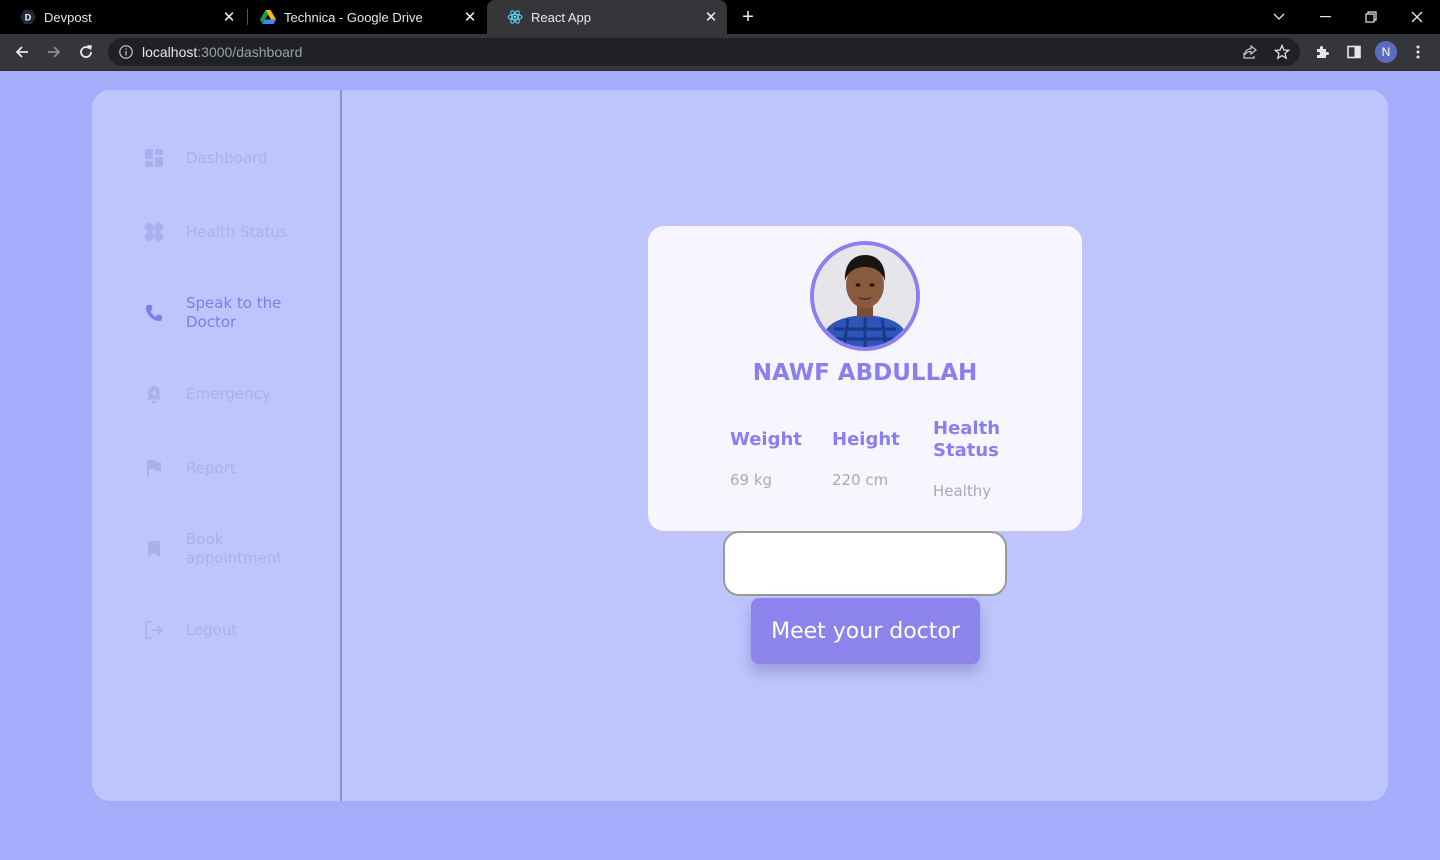 The image size is (1440, 860). What do you see at coordinates (866, 439) in the screenshot?
I see `height-label: Height` at bounding box center [866, 439].